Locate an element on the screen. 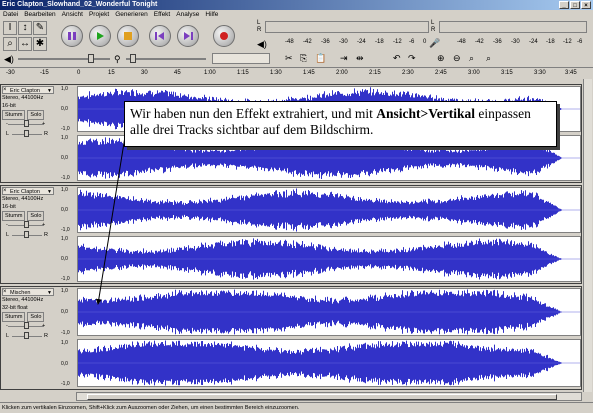  fit-selection-icon: ⌕ is located at coordinates (471, 58).